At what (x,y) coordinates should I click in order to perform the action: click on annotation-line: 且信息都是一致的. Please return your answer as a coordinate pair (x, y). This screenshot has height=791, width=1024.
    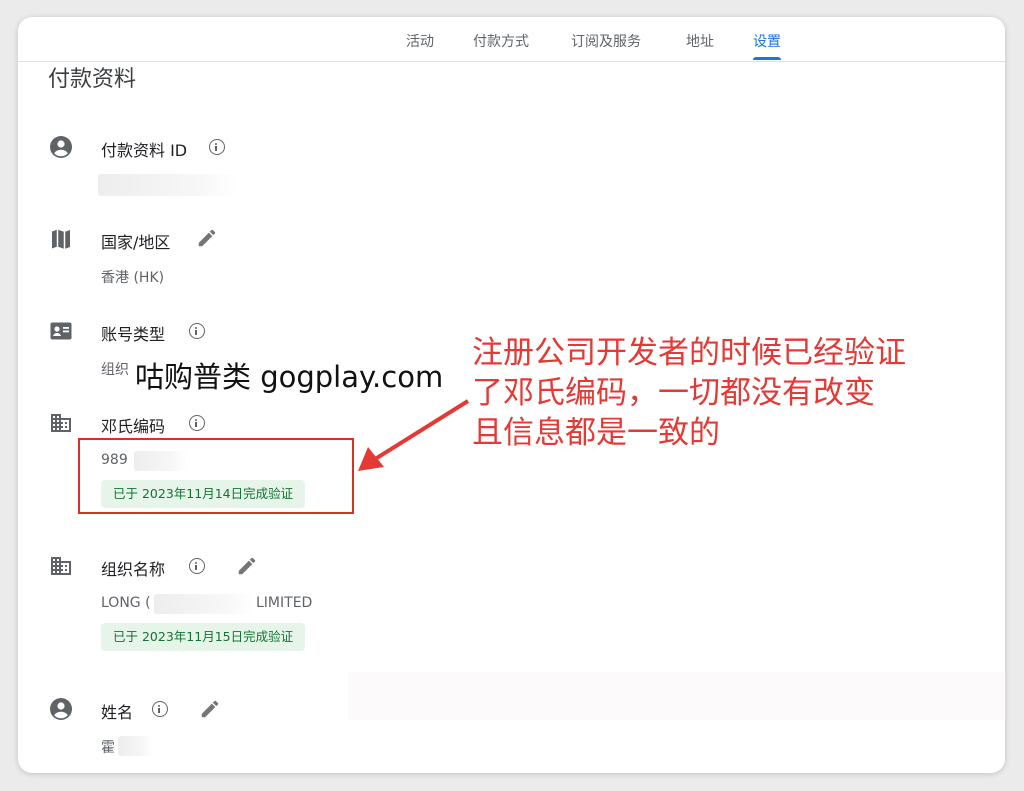
    Looking at the image, I should click on (596, 433).